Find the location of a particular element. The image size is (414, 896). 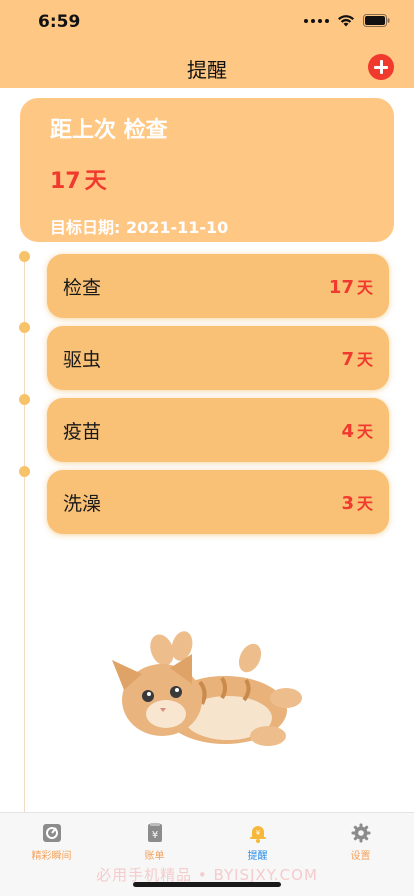

tab-label: 精彩瞬间 is located at coordinates (51, 856).